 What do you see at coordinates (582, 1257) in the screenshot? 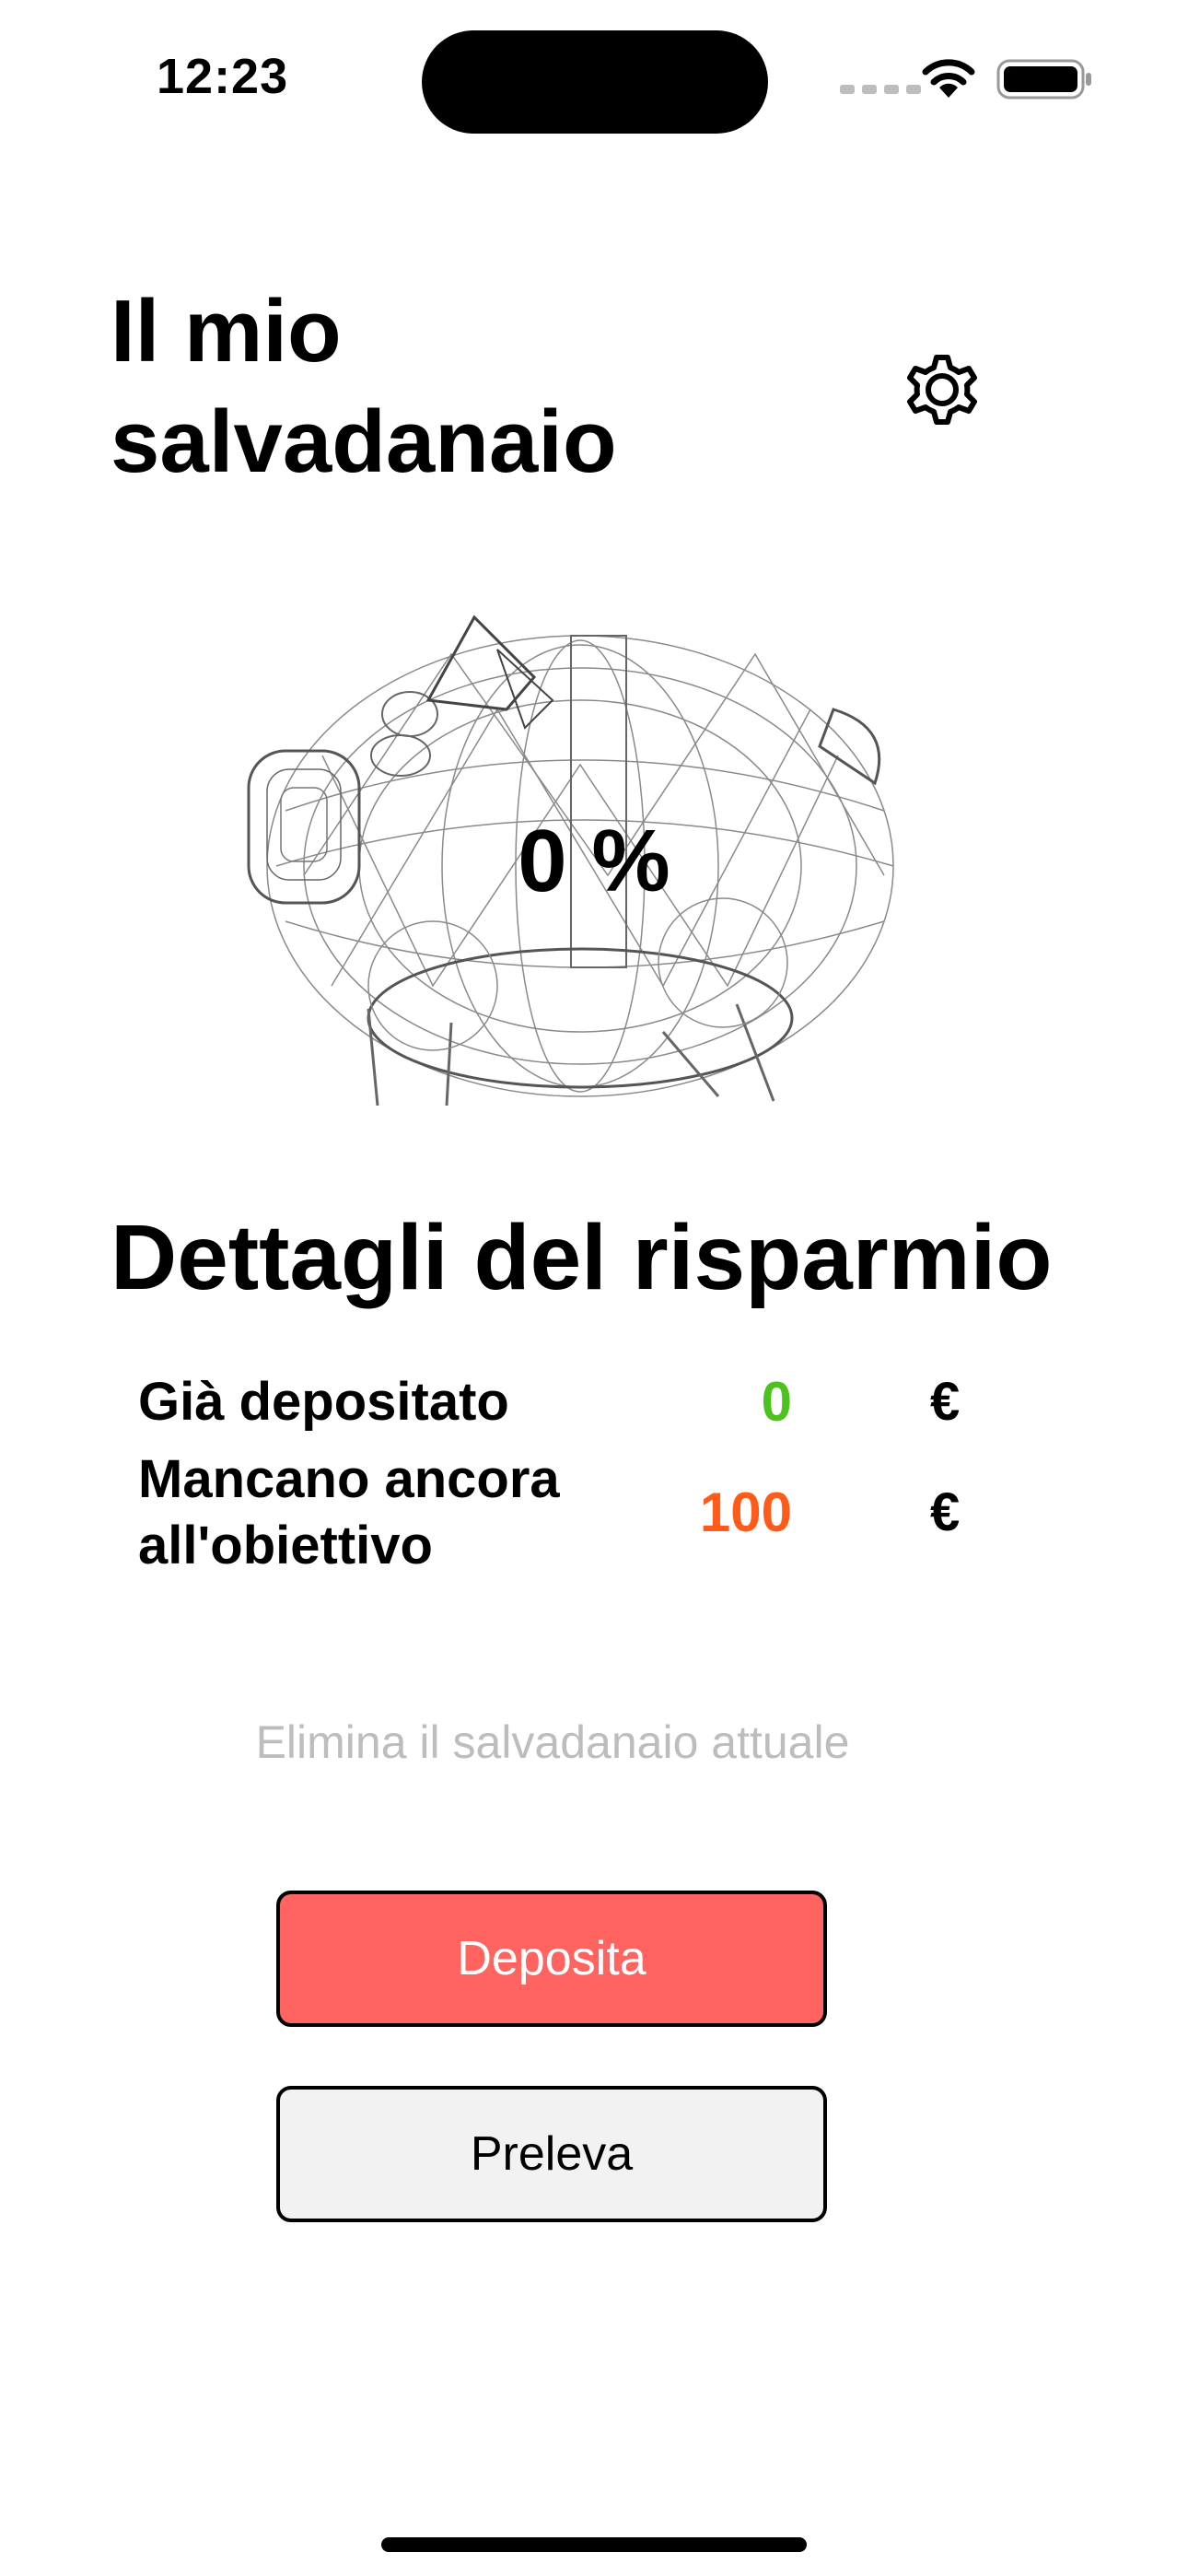
I see `details-title: Dettagli del risparmio` at bounding box center [582, 1257].